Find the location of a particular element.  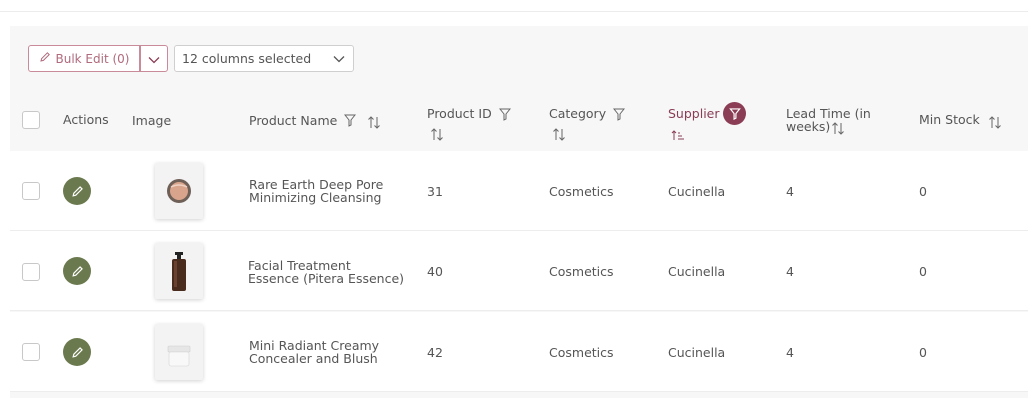

header-product-name: Product Name is located at coordinates (293, 120).